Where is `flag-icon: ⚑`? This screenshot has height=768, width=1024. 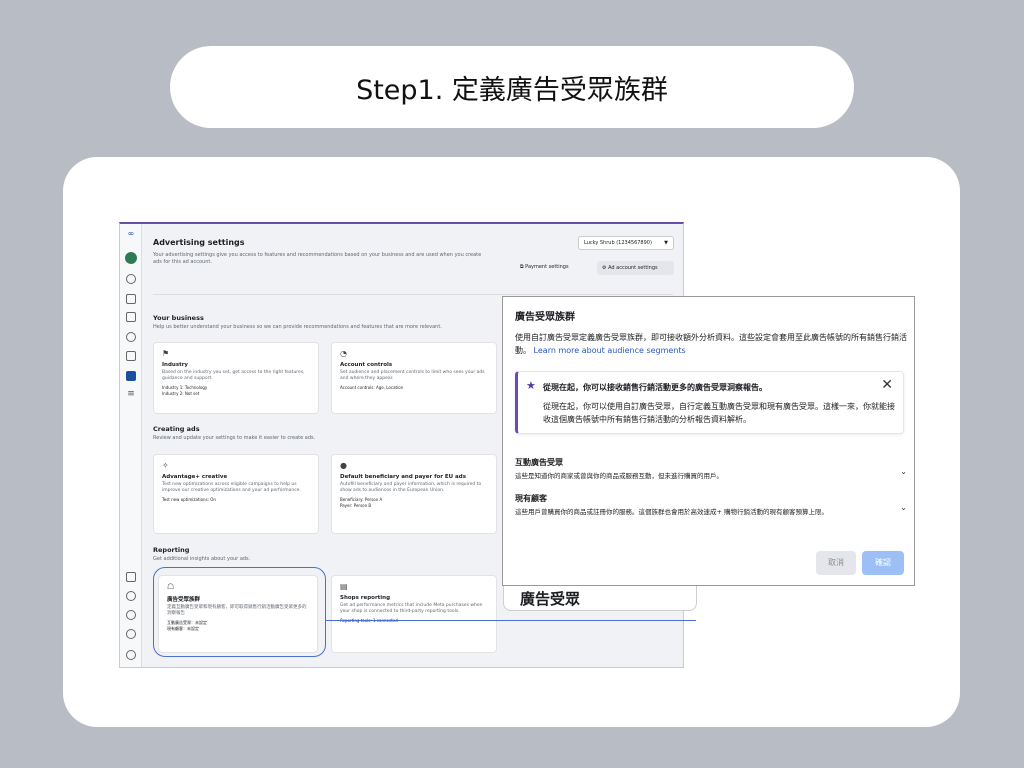
flag-icon: ⚑ is located at coordinates (166, 353).